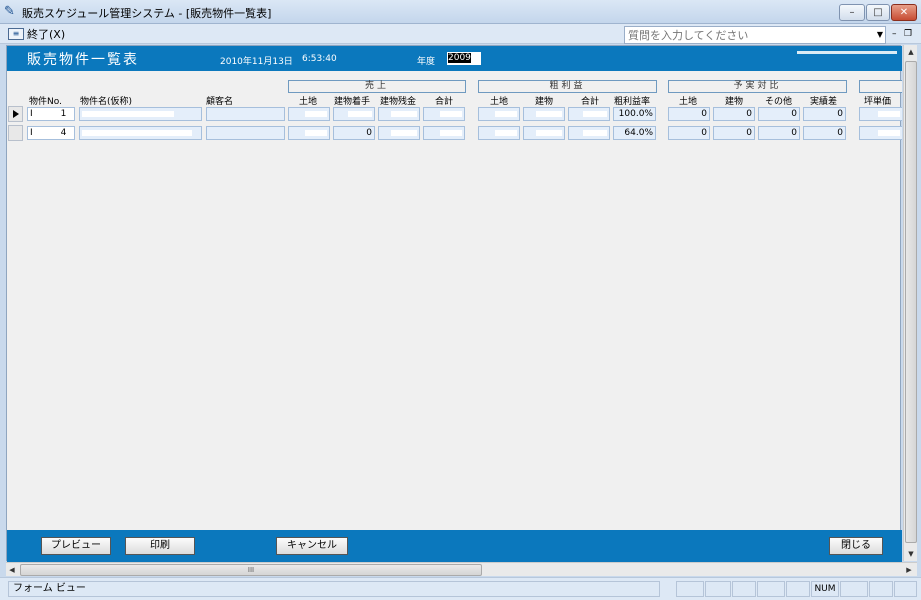 Image resolution: width=921 pixels, height=600 pixels. What do you see at coordinates (63, 133) in the screenshot?
I see `property-no-suffix: 4` at bounding box center [63, 133].